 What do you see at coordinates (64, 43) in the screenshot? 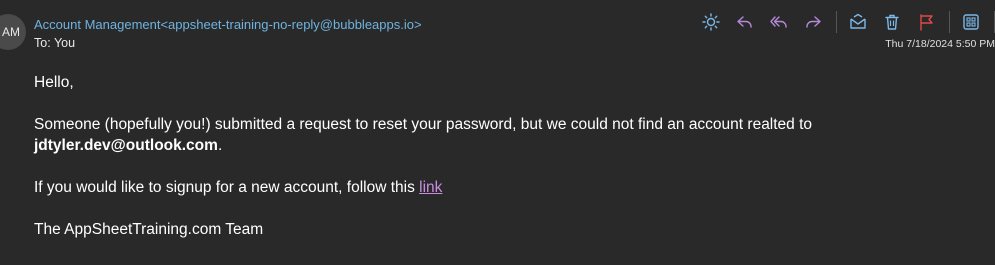
I see `to-value: You` at bounding box center [64, 43].